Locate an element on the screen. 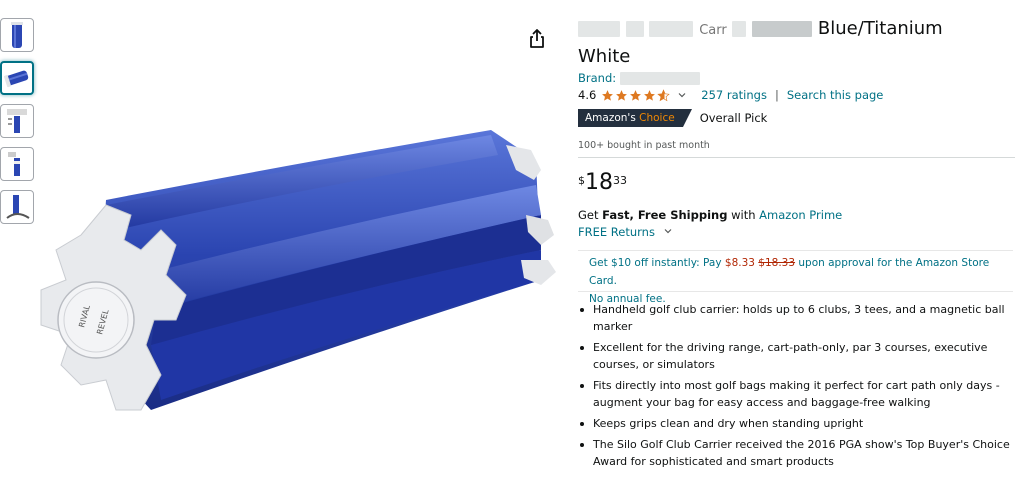 This screenshot has height=479, width=1015. price: $ 18 33 is located at coordinates (602, 183).